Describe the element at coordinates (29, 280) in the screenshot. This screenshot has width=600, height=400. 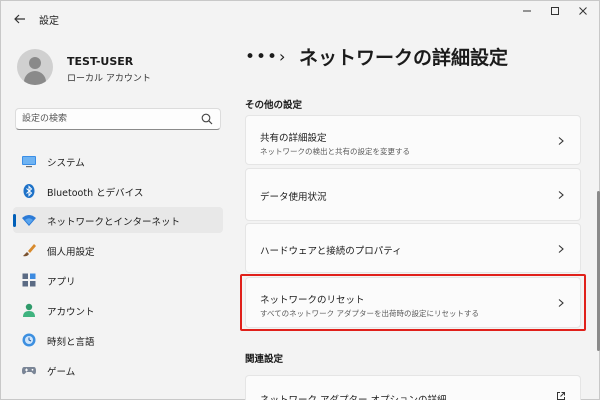
I see `apps-icon` at that location.